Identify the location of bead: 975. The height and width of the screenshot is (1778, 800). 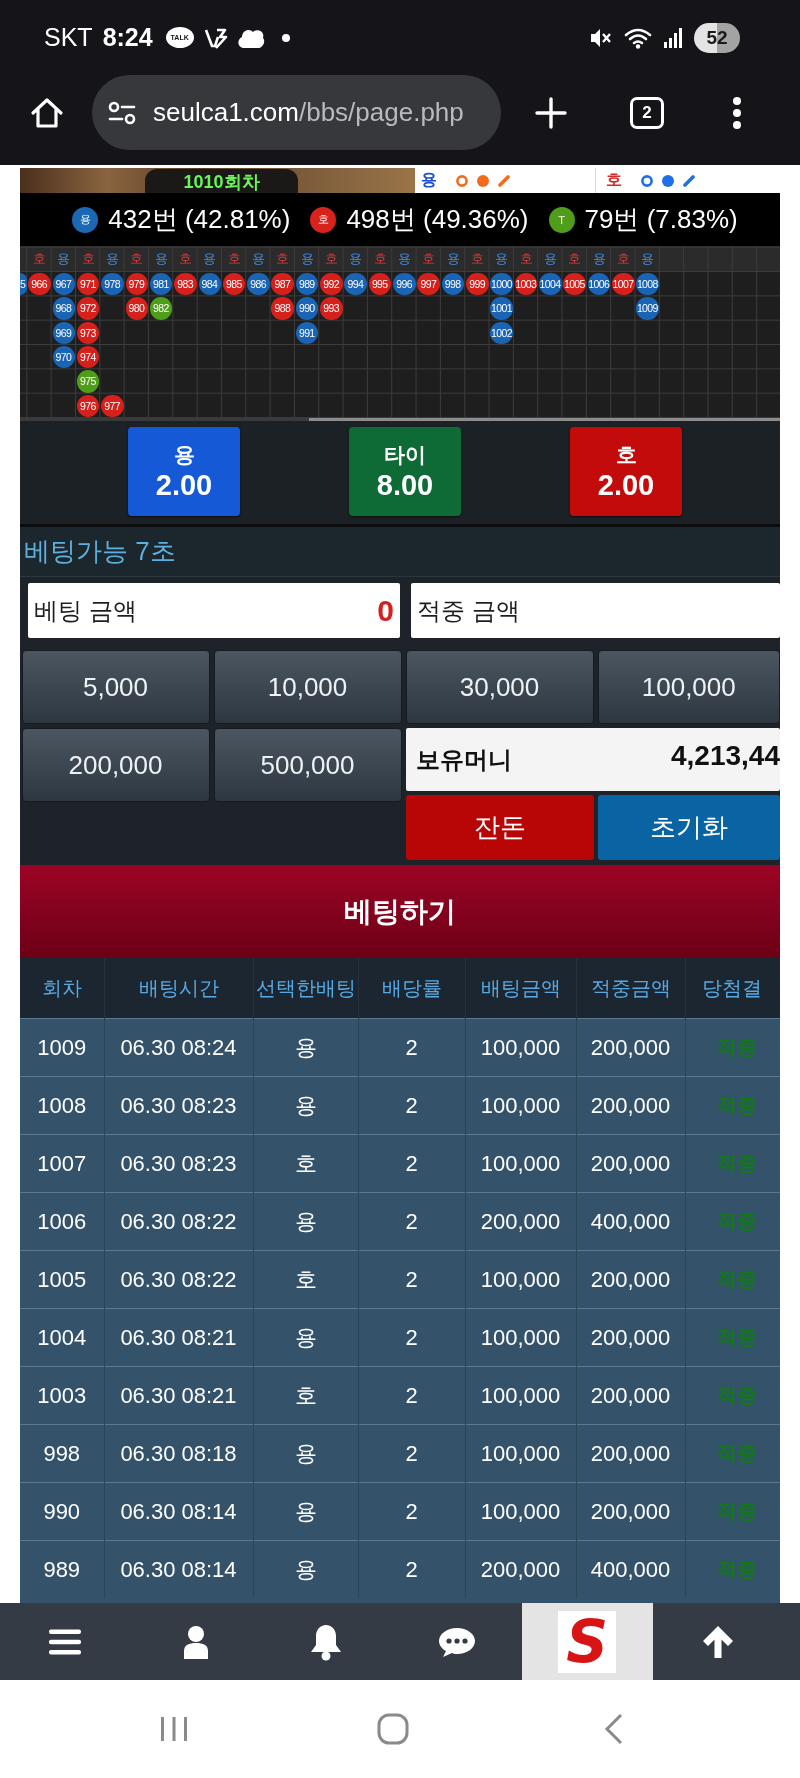
(88, 381).